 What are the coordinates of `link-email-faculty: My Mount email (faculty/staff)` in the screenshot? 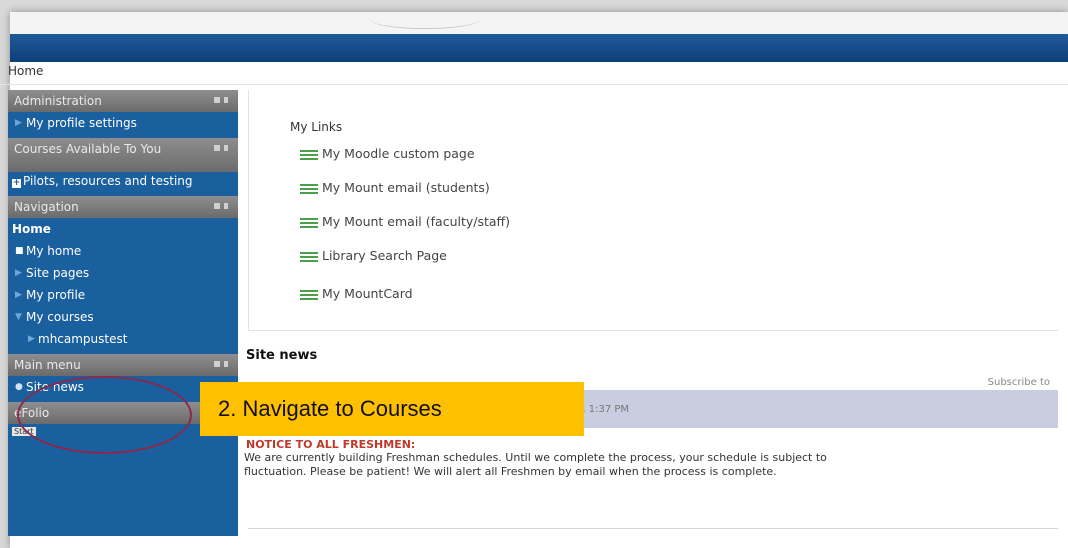 It's located at (405, 223).